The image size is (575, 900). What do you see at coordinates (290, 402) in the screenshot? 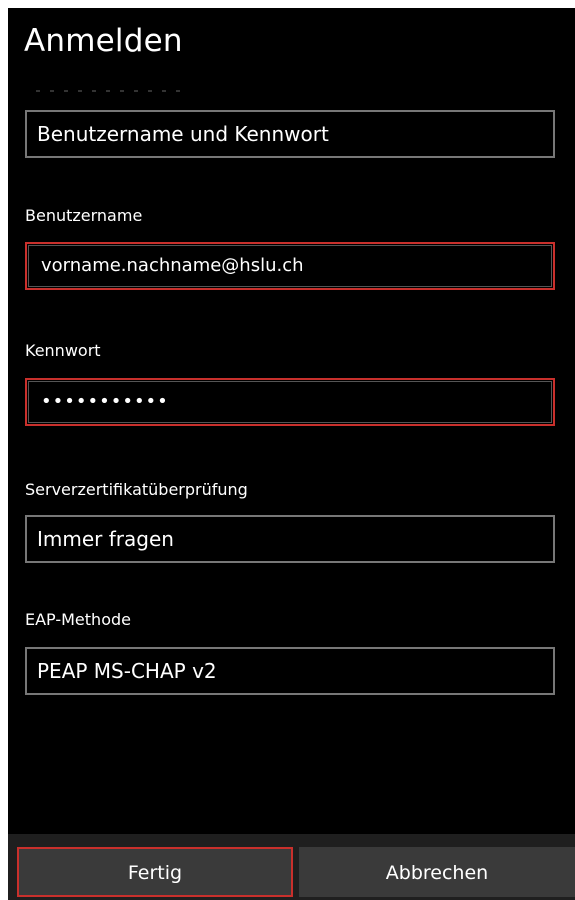
I see `password-input: •••••••••••` at bounding box center [290, 402].